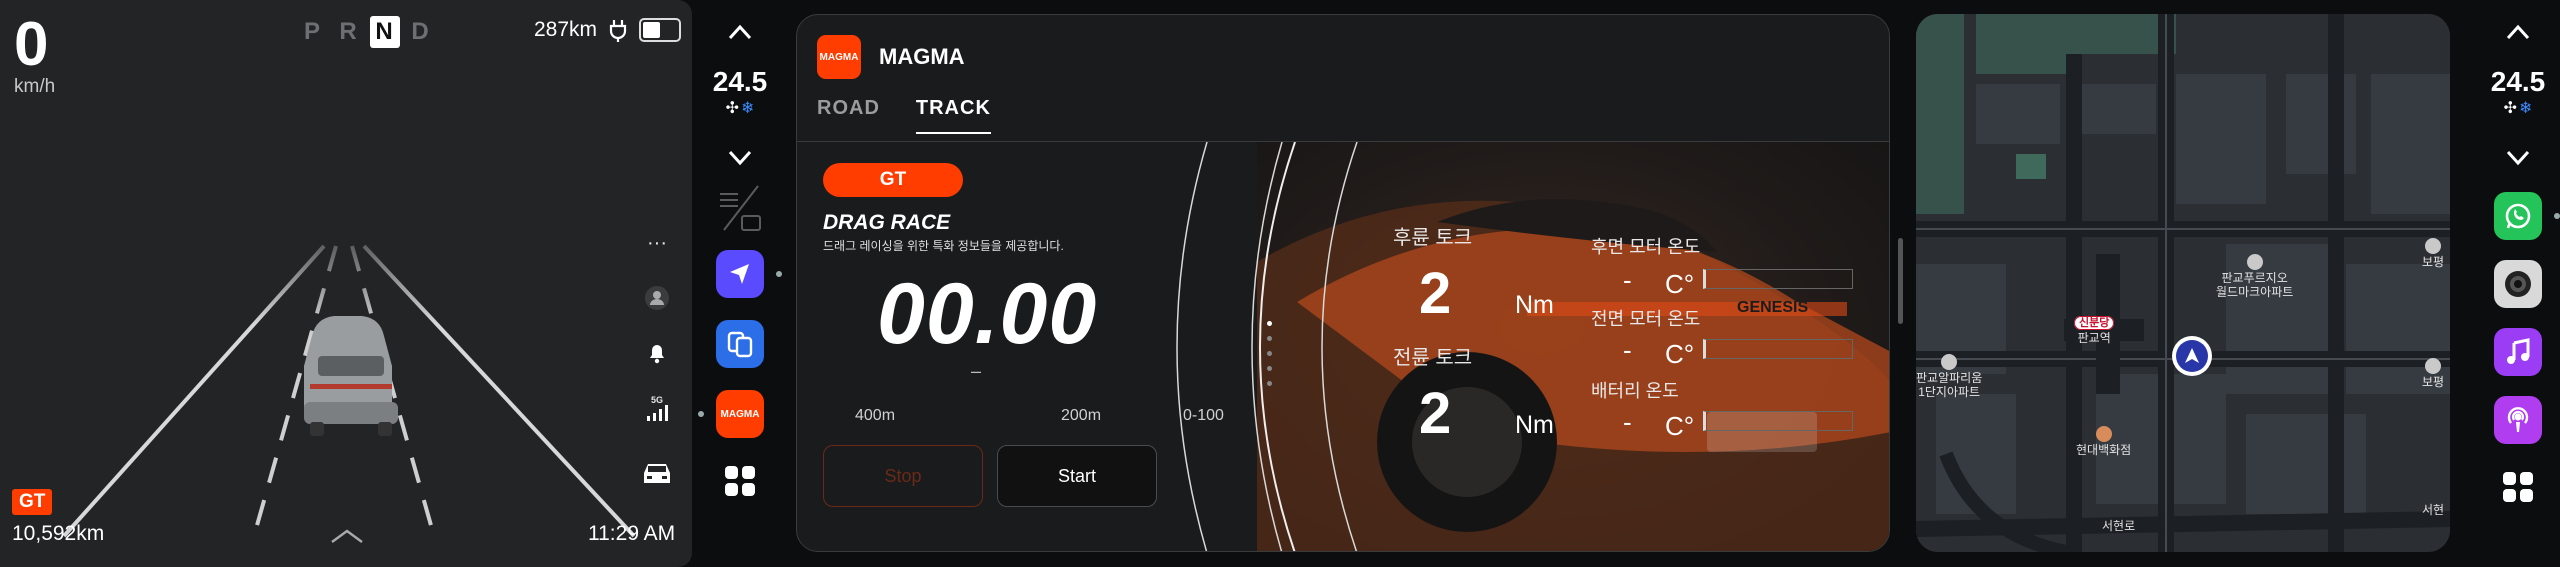 The width and height of the screenshot is (2560, 567). Describe the element at coordinates (2094, 337) in the screenshot. I see `station-name: 판교역` at that location.